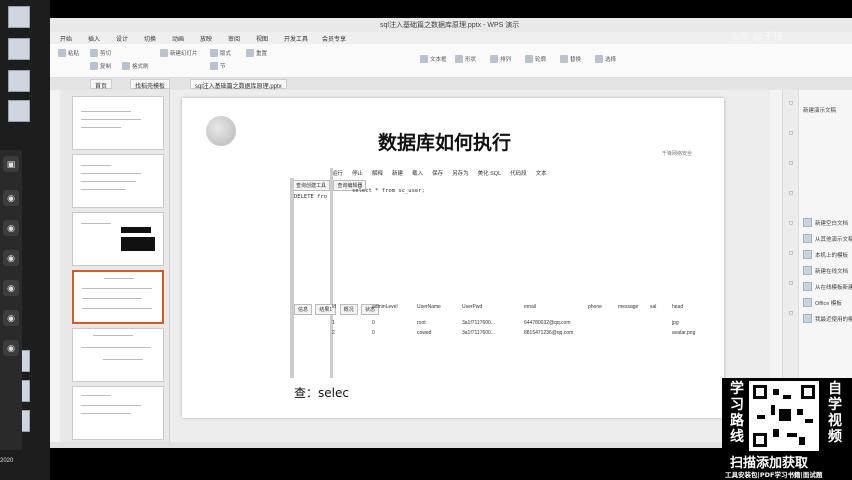  I want to click on run-button: 运行, so click(337, 173).